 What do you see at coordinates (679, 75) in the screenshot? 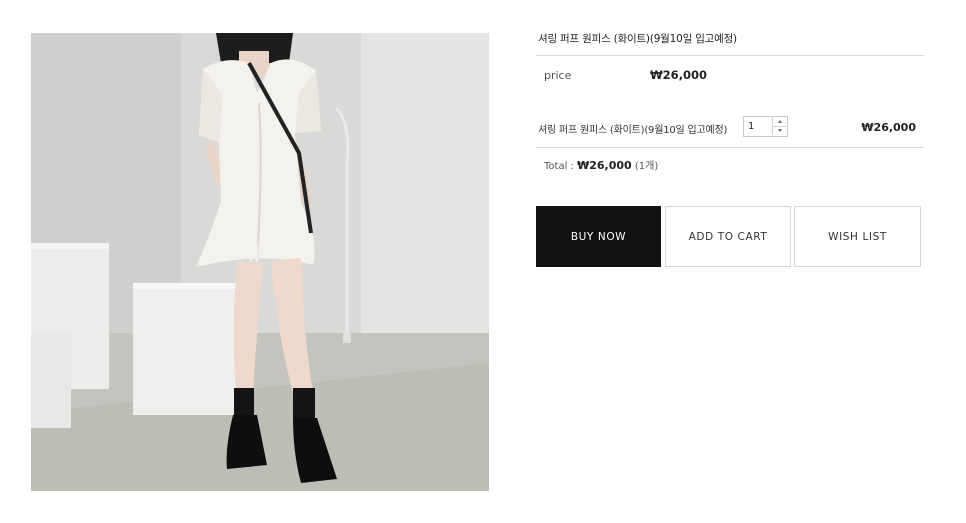
I see `price-value: ₩26,000` at bounding box center [679, 75].